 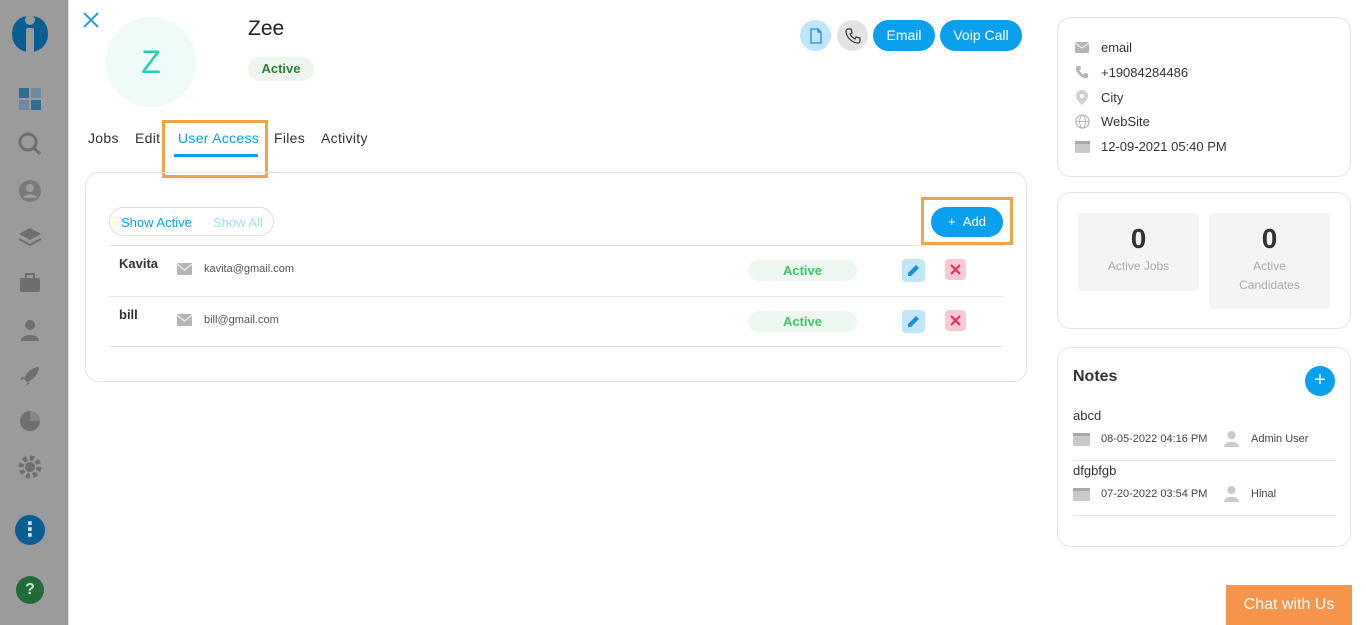 What do you see at coordinates (344, 138) in the screenshot?
I see `tab-activity: Activity` at bounding box center [344, 138].